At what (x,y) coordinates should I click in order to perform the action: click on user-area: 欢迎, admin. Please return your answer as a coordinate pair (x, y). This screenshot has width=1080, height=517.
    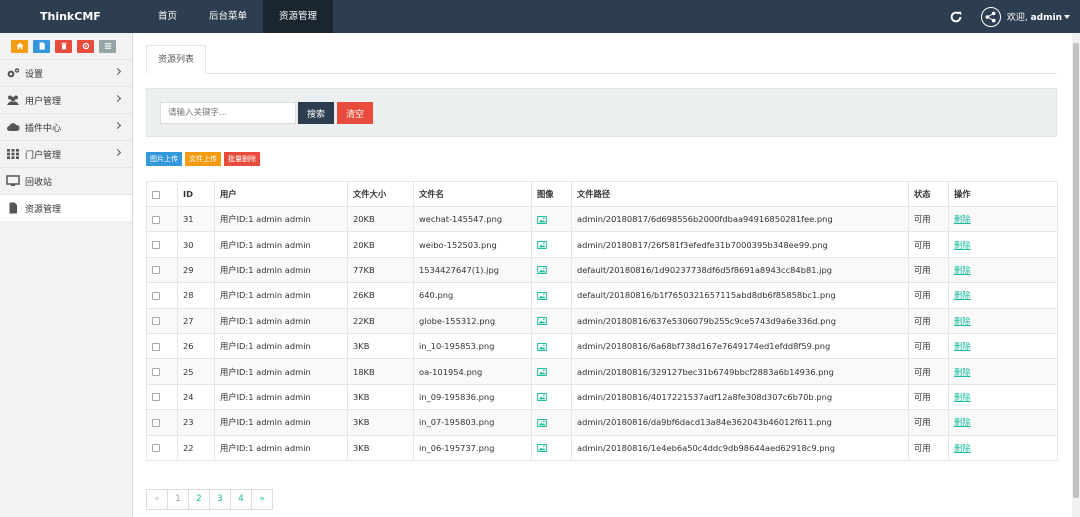
    Looking at the image, I should click on (1014, 16).